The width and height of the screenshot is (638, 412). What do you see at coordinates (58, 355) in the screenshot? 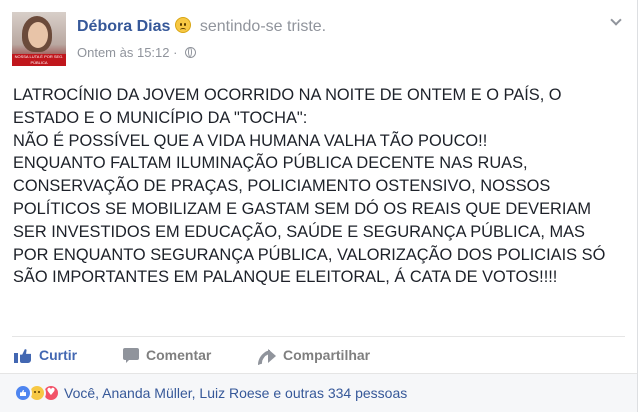
I see `like-label: Curtir` at bounding box center [58, 355].